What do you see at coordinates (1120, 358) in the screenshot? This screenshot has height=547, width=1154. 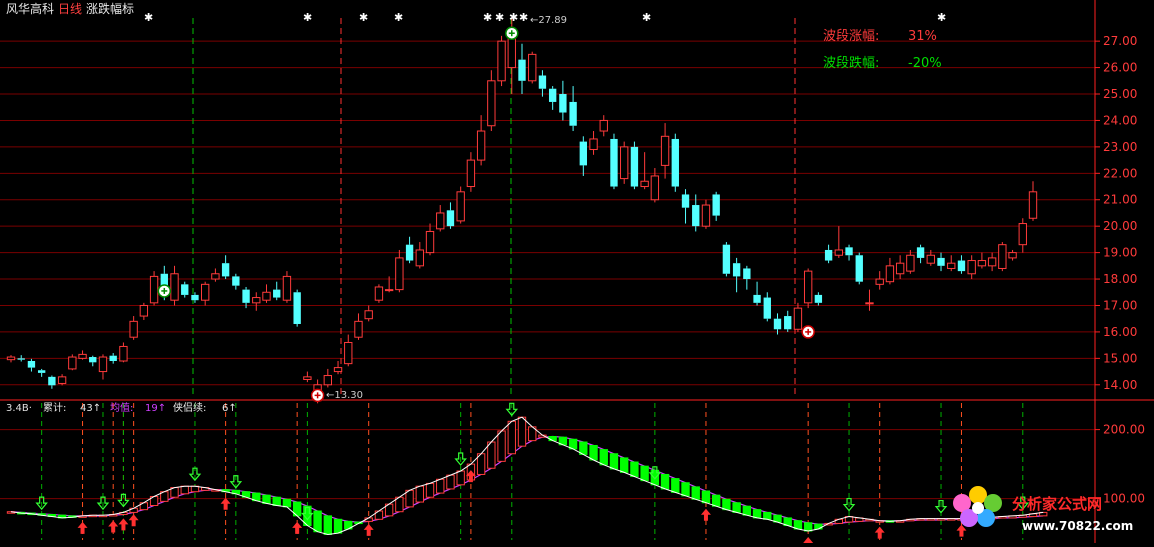 I see `y-tick-label: 15.00` at bounding box center [1120, 358].